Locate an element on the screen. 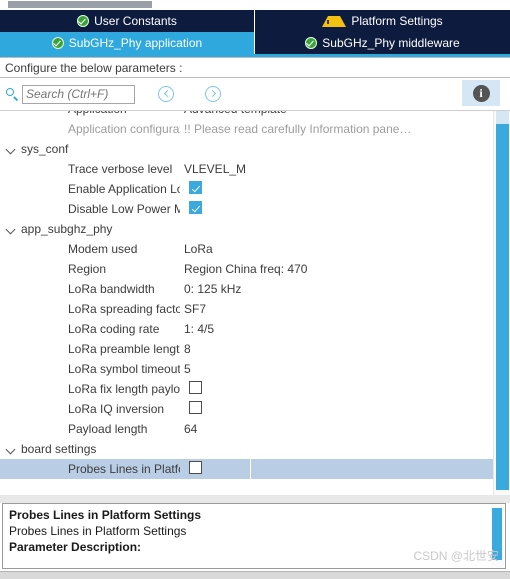 This screenshot has height=579, width=510. info-icon: i is located at coordinates (481, 93).